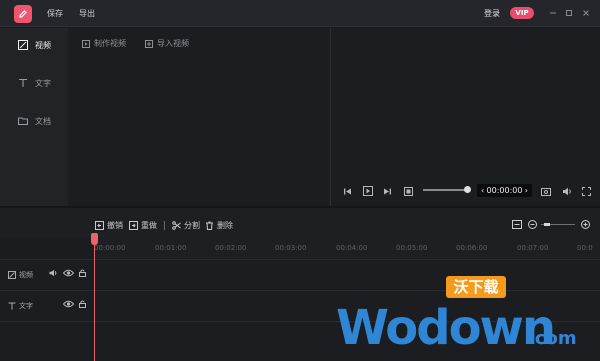  I want to click on ruler-tick: 00:02:00, so click(231, 248).